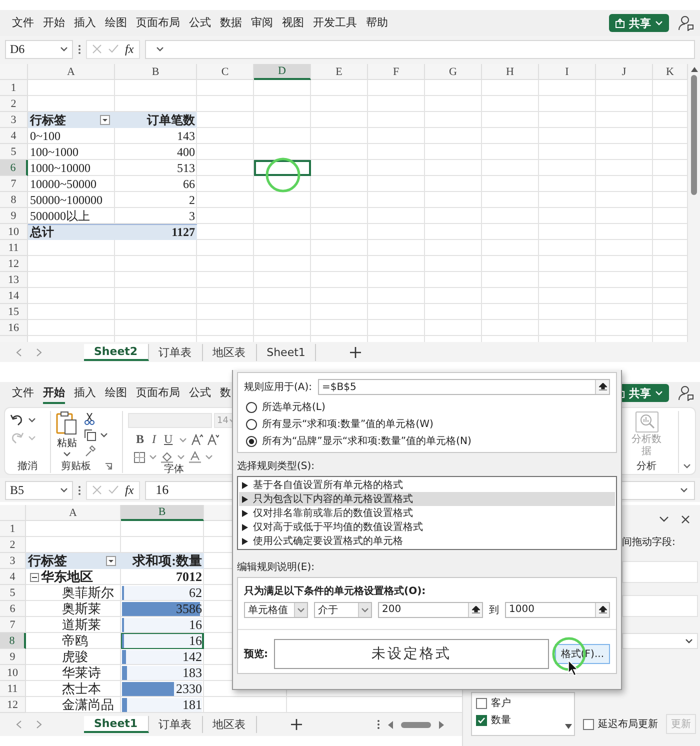 This screenshot has width=700, height=746. I want to click on column-header: G, so click(453, 72).